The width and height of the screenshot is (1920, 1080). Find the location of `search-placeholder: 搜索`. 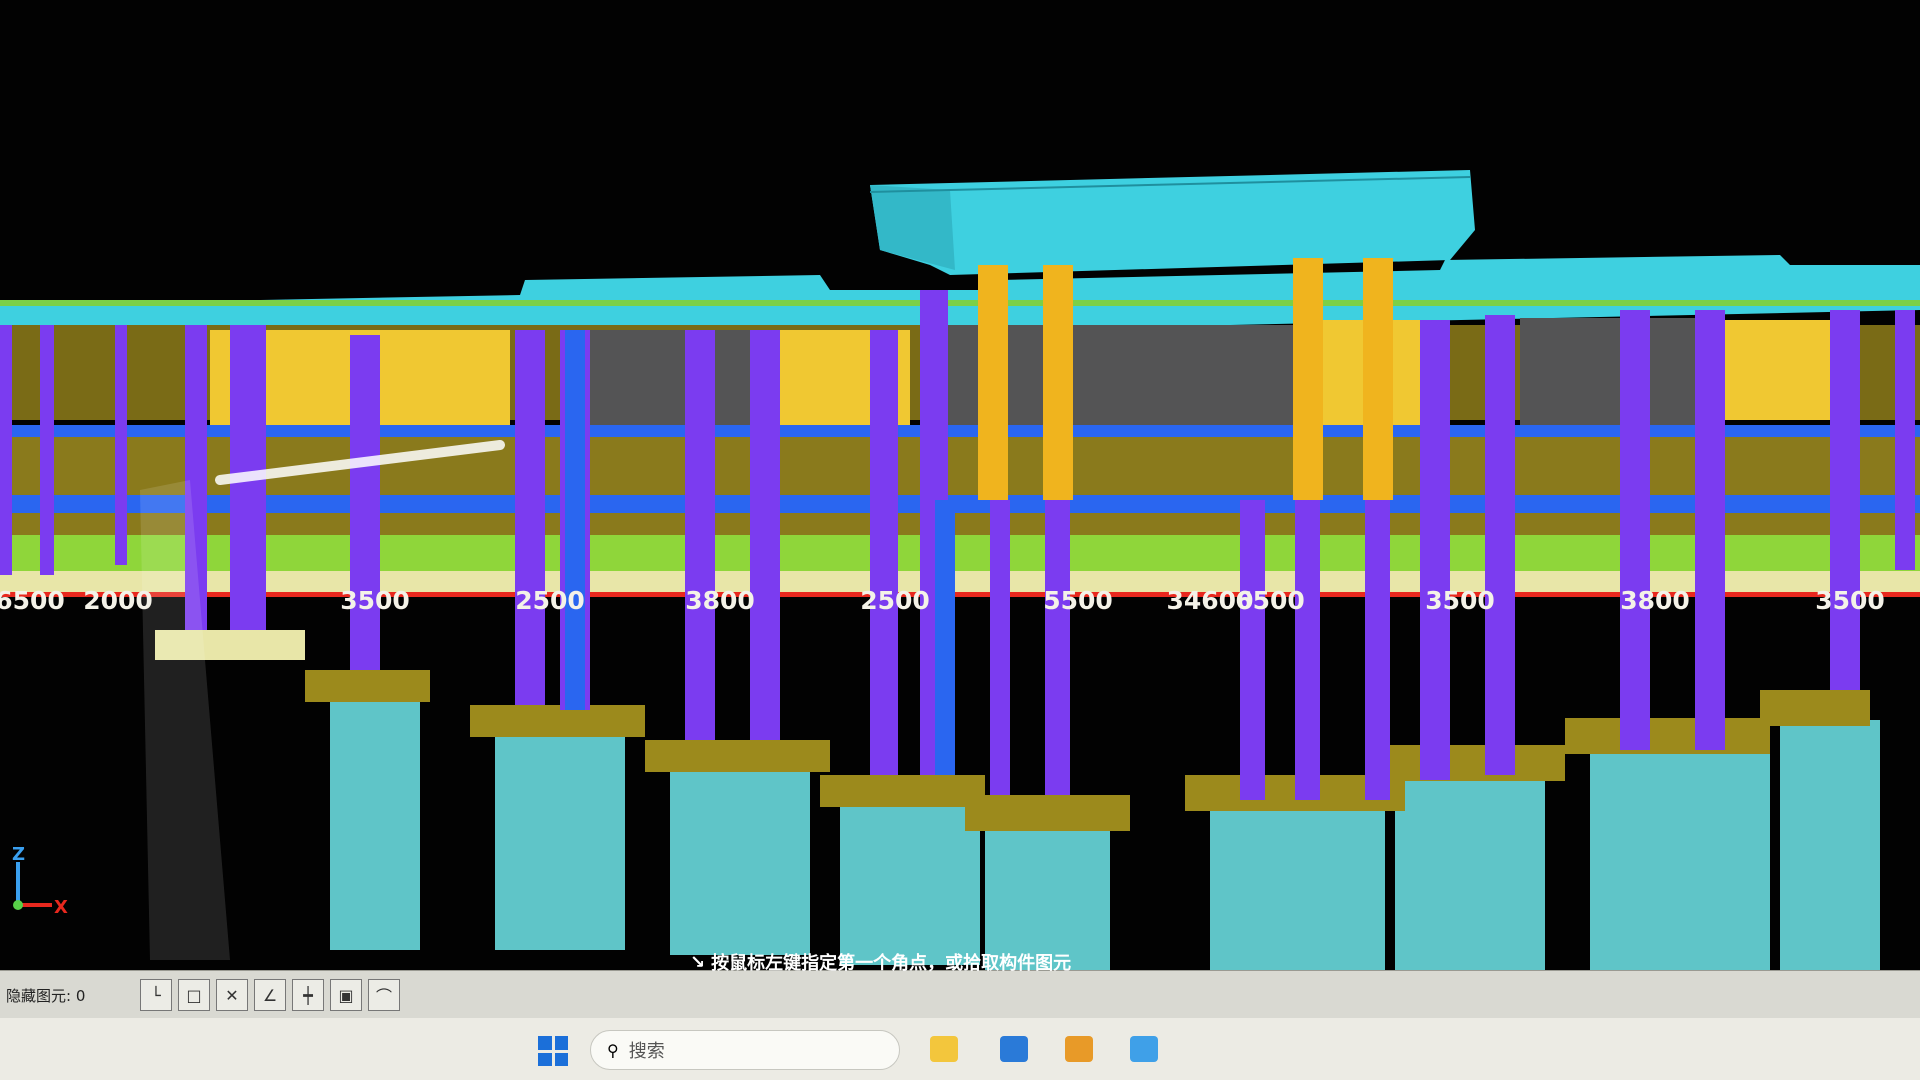

search-placeholder: 搜索 is located at coordinates (646, 1051).